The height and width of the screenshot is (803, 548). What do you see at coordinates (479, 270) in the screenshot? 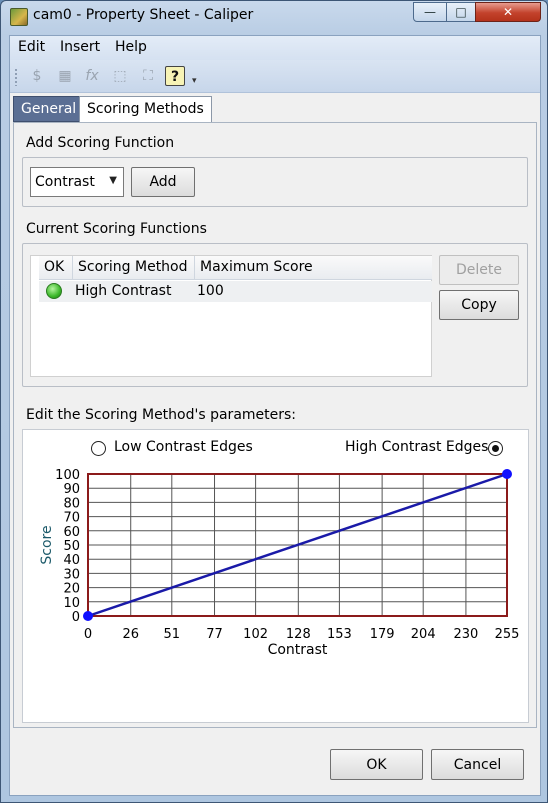
I see `delete-button: Delete` at bounding box center [479, 270].